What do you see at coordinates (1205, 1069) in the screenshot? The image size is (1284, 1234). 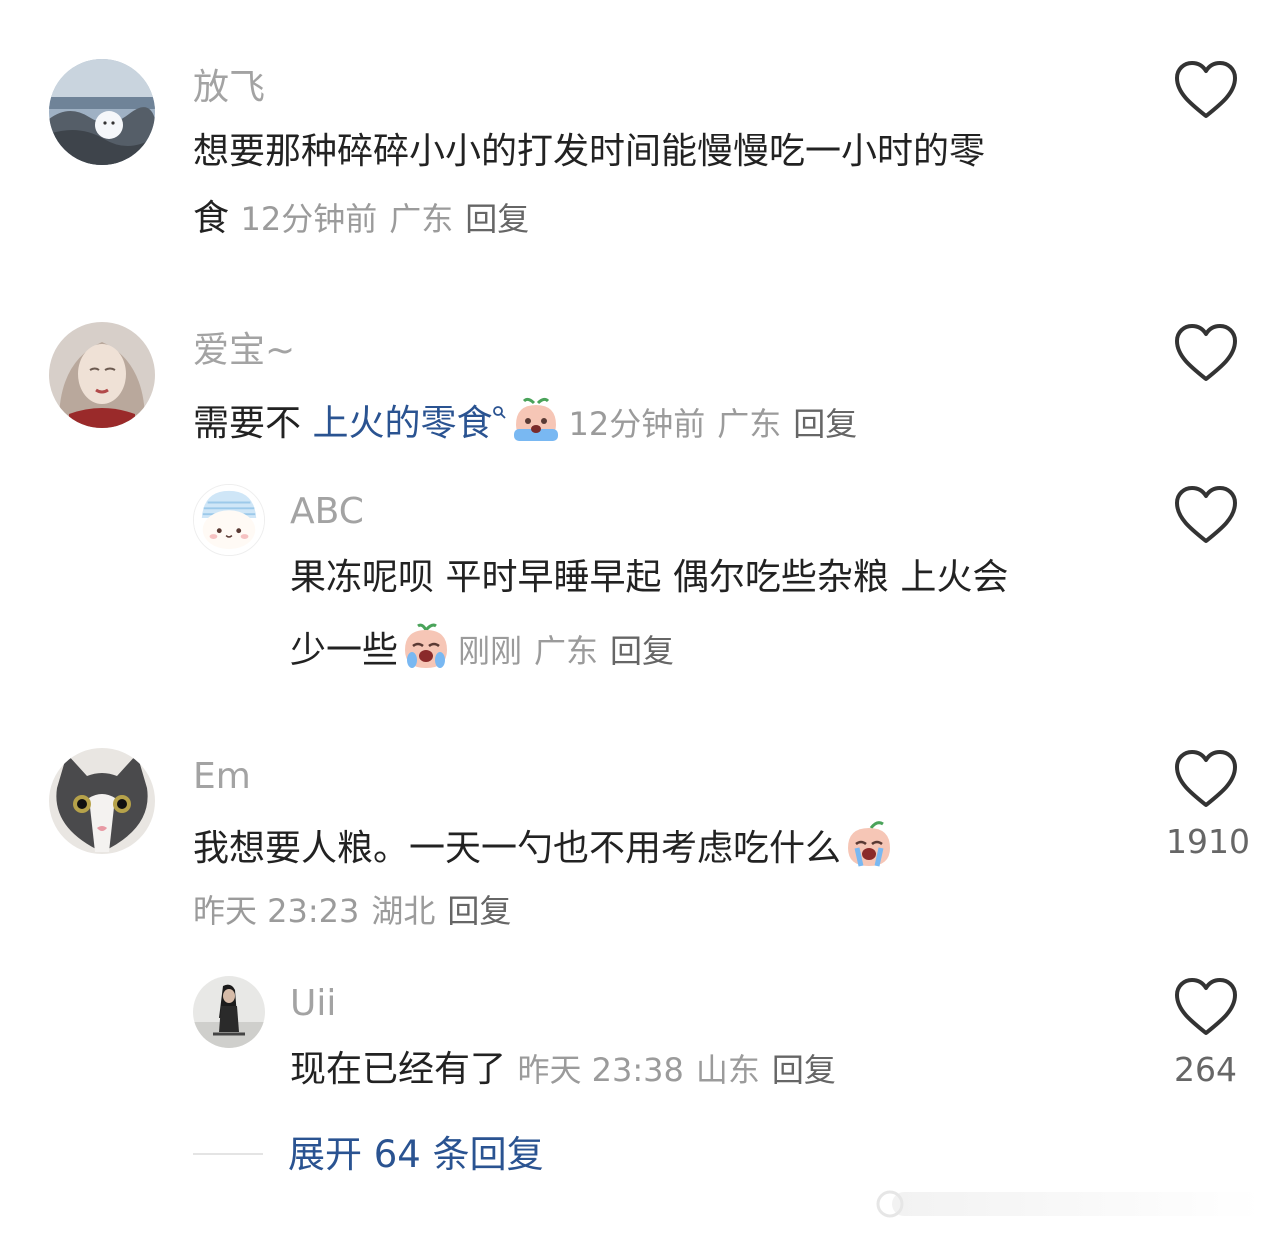 I see `like-count: 264` at bounding box center [1205, 1069].